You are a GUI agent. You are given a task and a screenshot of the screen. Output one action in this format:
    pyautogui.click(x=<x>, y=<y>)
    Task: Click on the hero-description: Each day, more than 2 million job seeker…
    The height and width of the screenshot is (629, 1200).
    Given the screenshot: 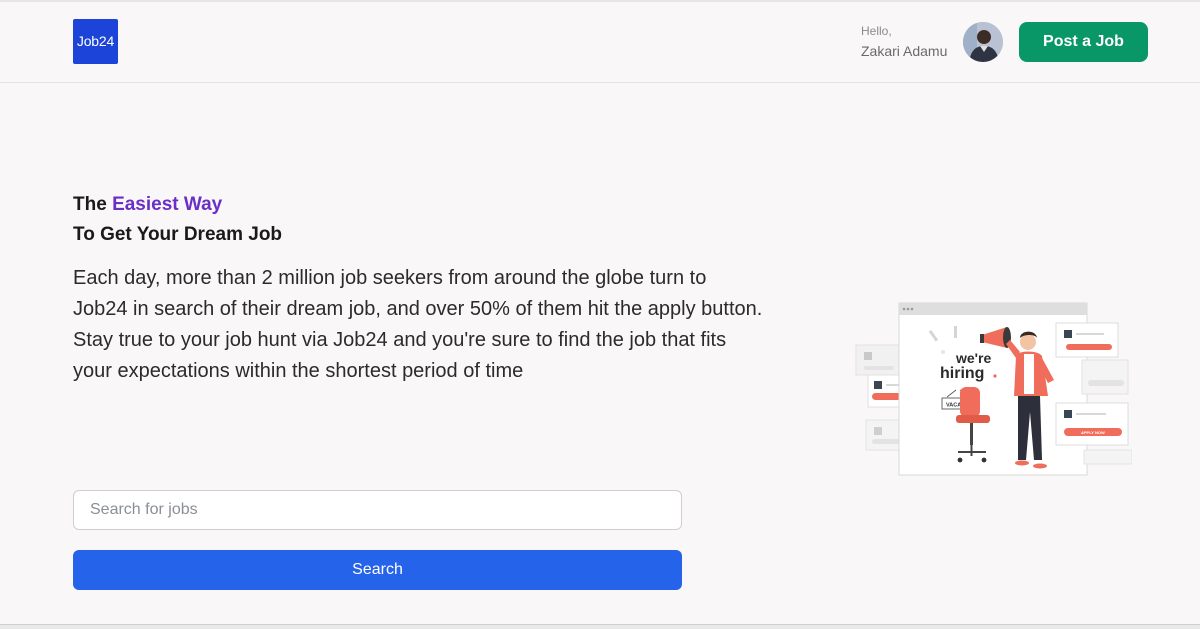 What is the action you would take?
    pyautogui.click(x=418, y=324)
    